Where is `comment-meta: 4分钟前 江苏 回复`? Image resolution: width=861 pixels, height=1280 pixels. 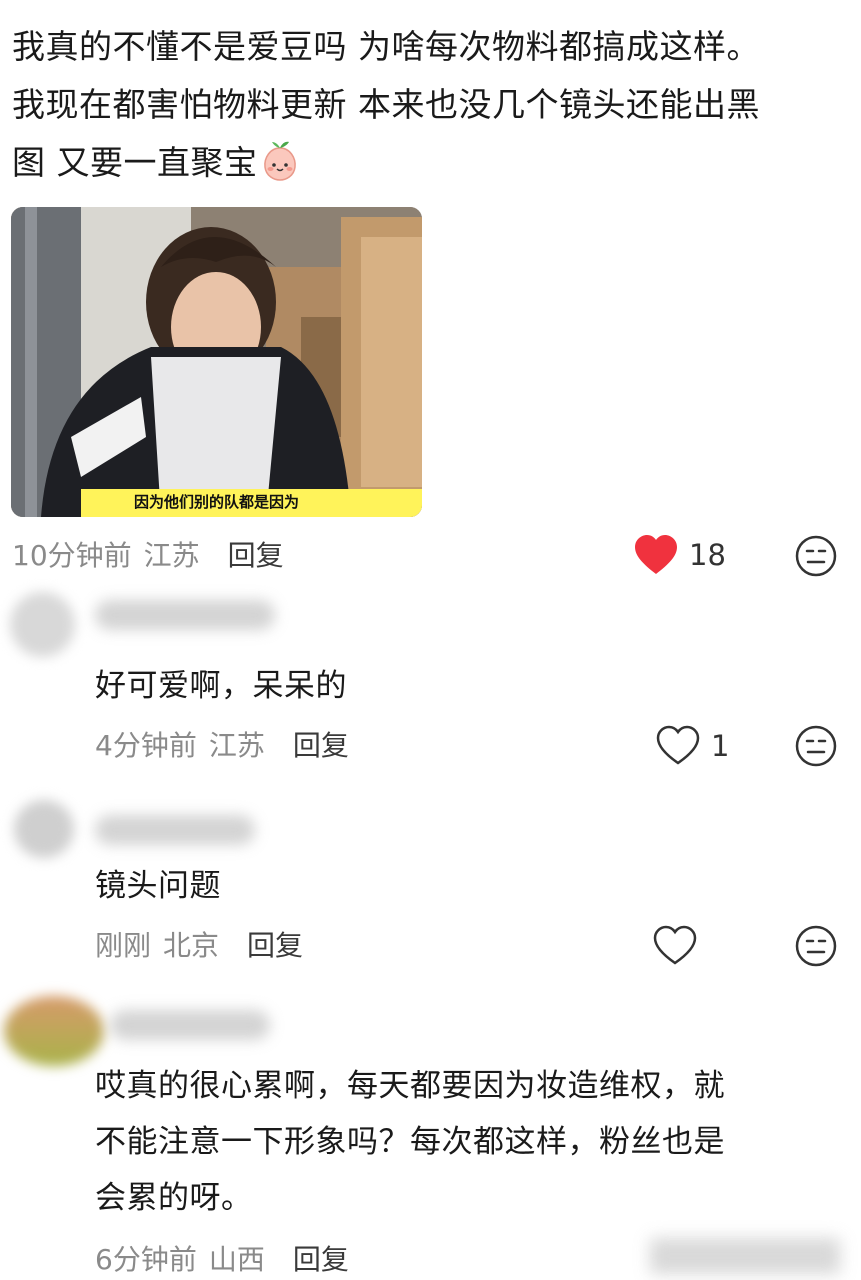 comment-meta: 4分钟前 江苏 回复 is located at coordinates (222, 744).